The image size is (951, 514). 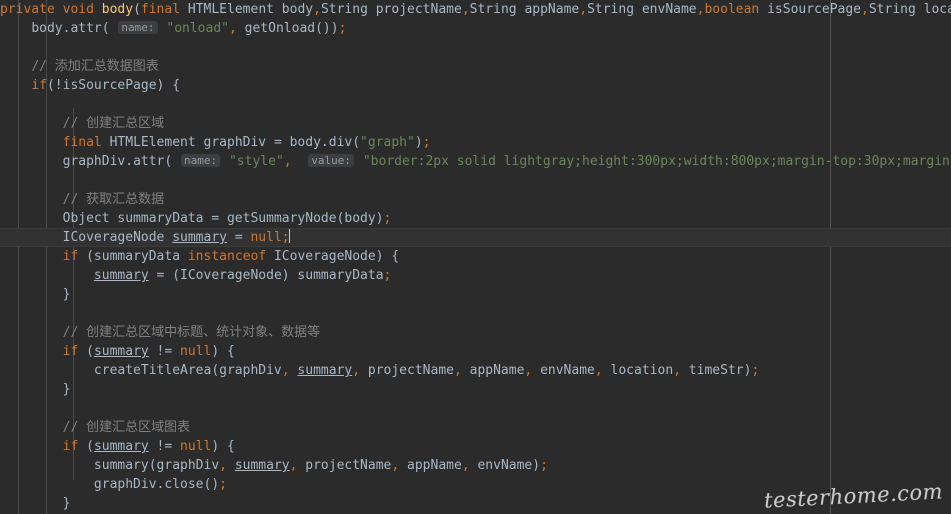 I want to click on method-name-token: body, so click(x=117, y=9).